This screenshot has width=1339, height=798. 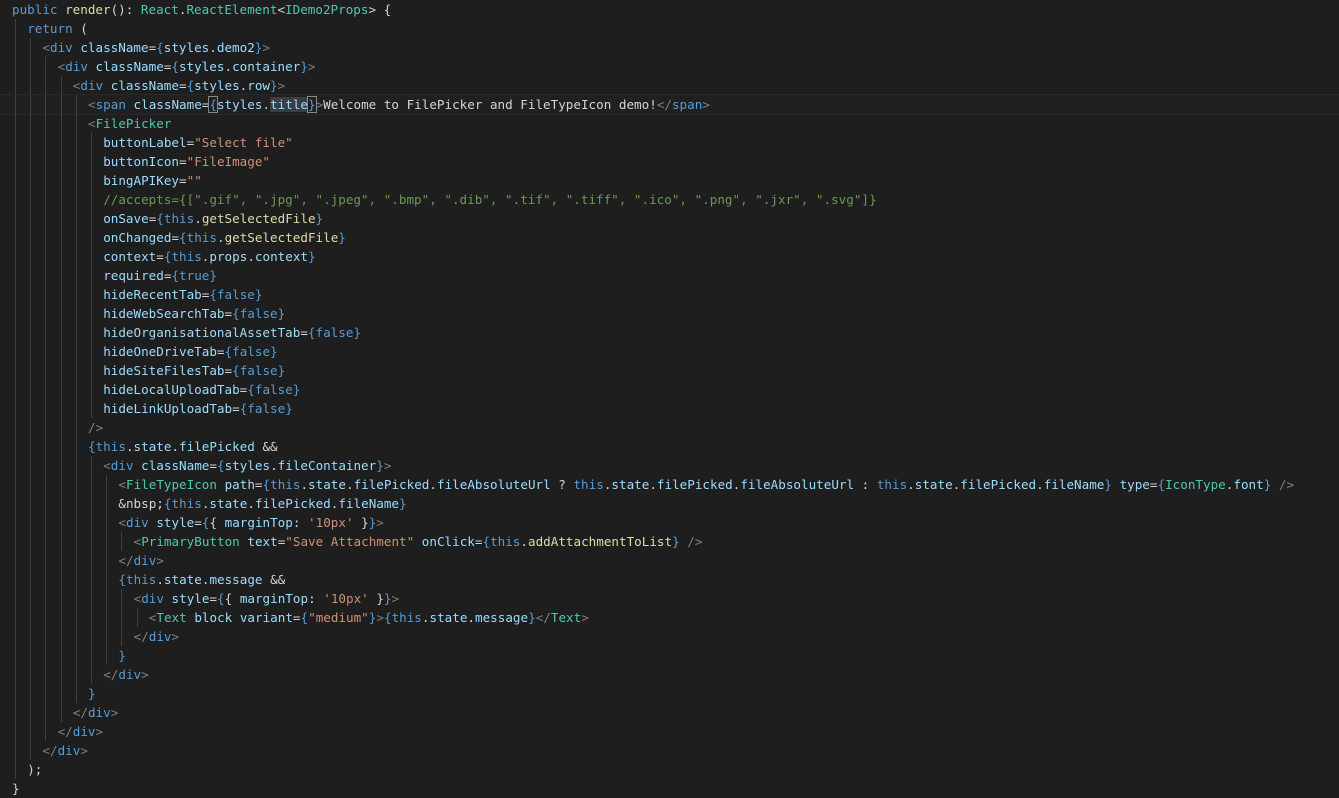 I want to click on code-line: context={this.props.context}, so click(x=669, y=256).